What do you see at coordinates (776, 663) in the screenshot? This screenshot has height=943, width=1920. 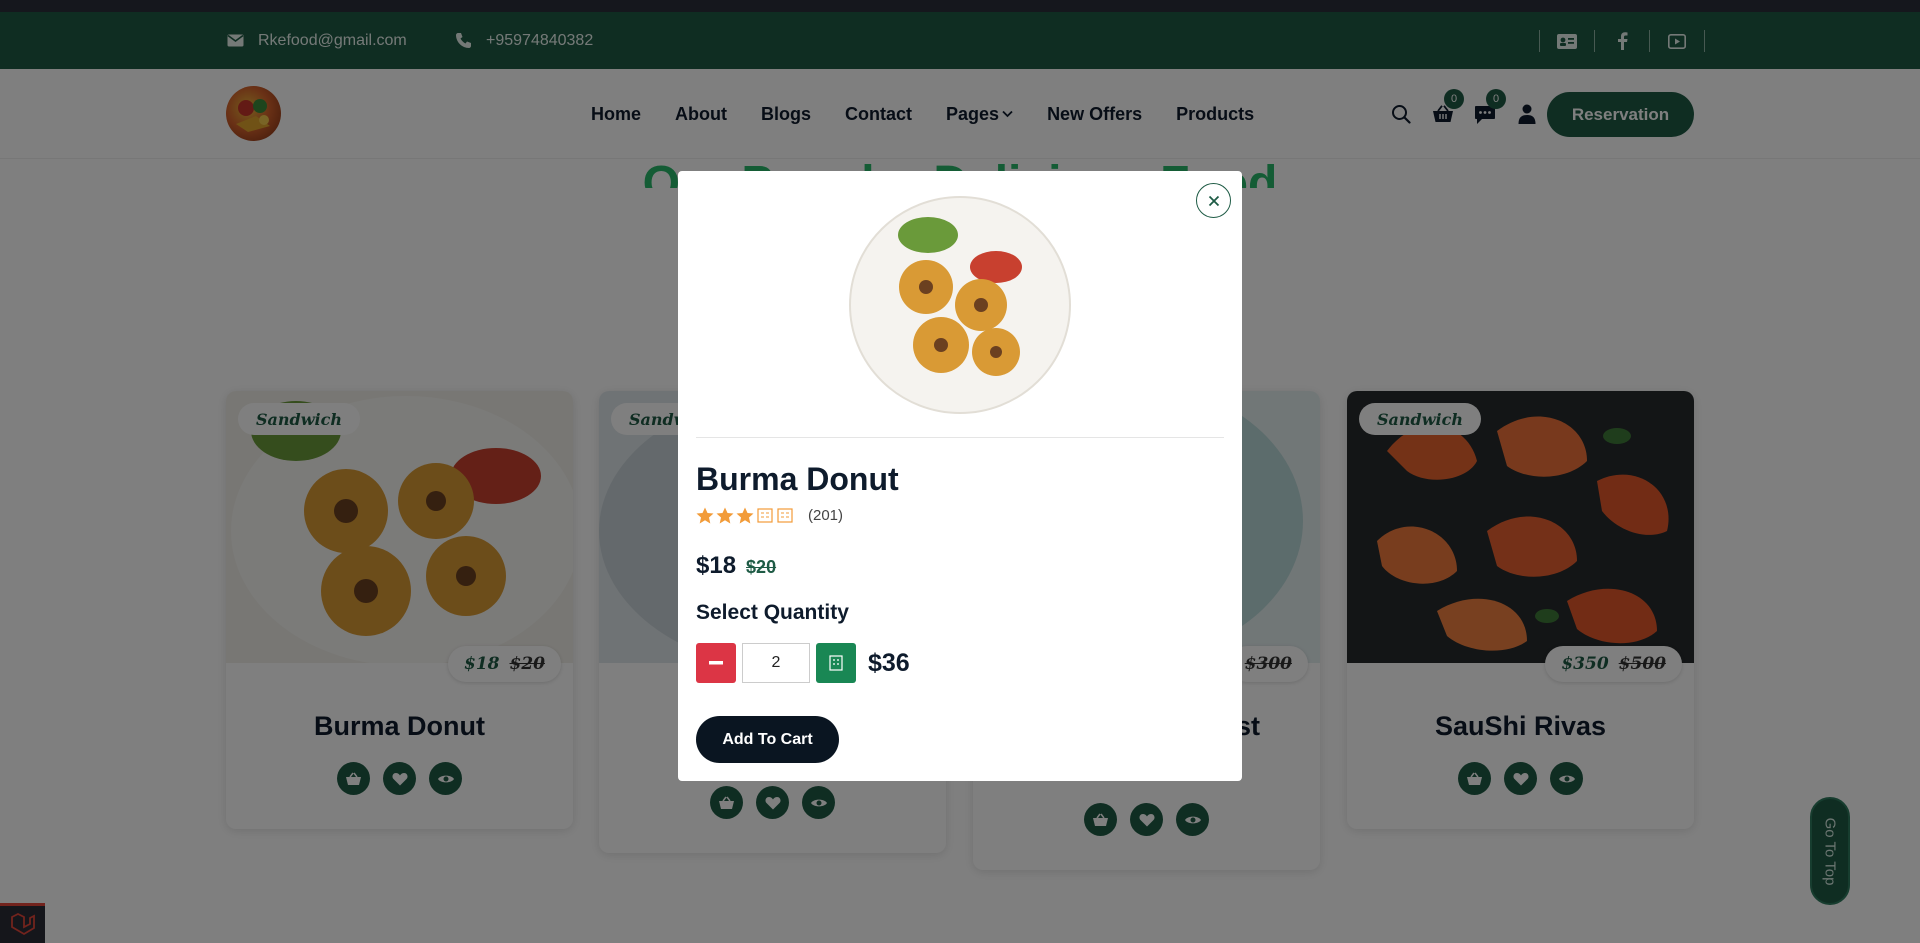 I see `quantity-input` at bounding box center [776, 663].